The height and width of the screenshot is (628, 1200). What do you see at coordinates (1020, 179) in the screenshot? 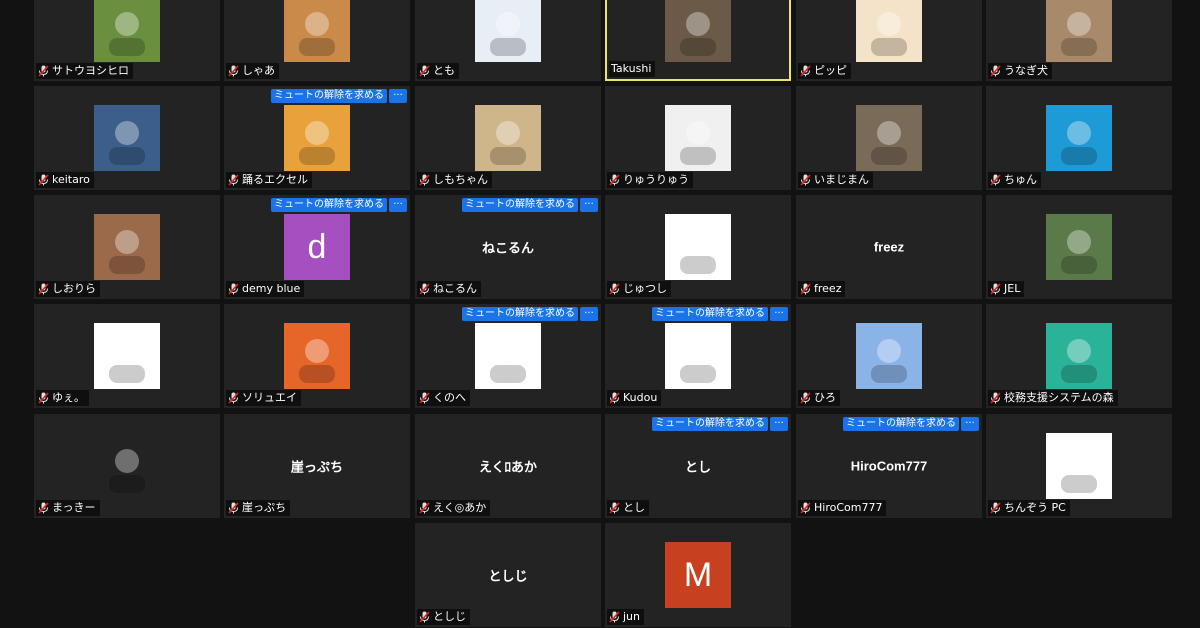
I see `participant-name: ちゅん` at bounding box center [1020, 179].